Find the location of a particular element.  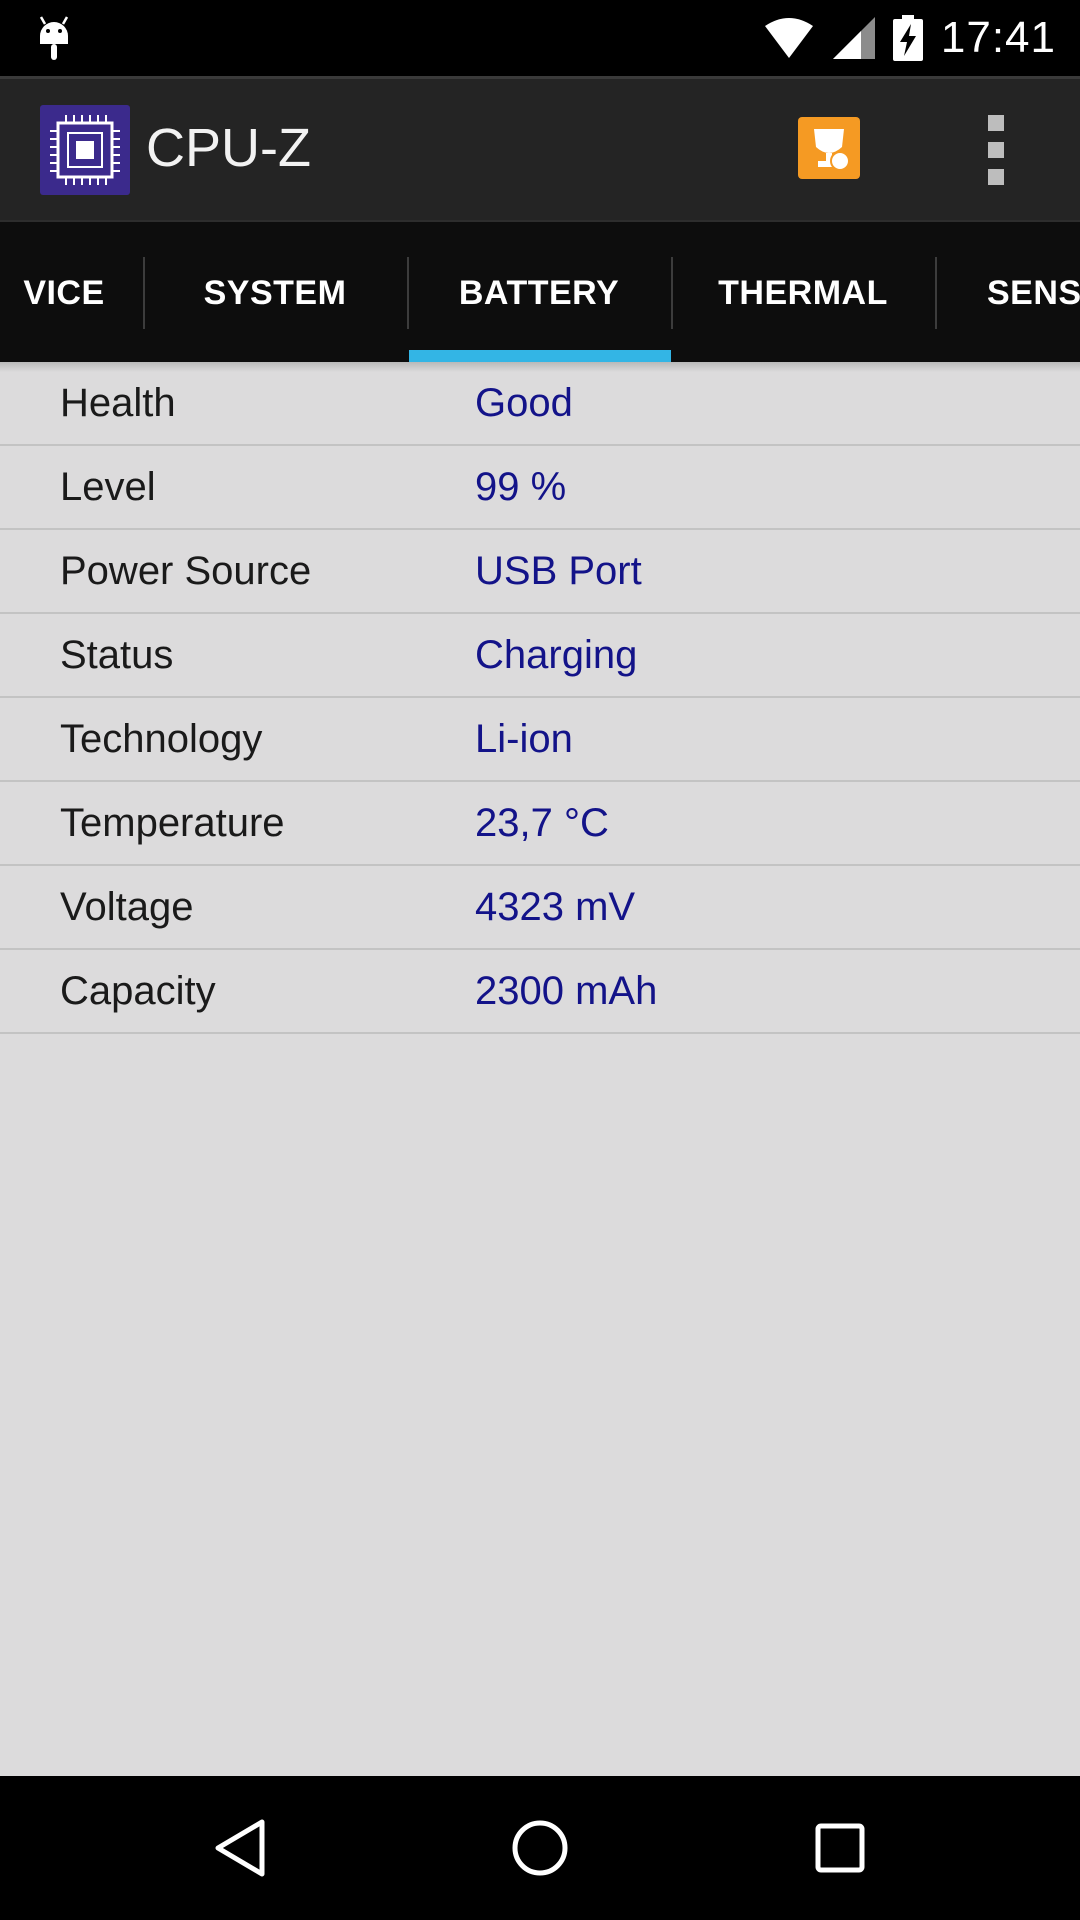

tab-sensors: SENSO is located at coordinates (1007, 292).